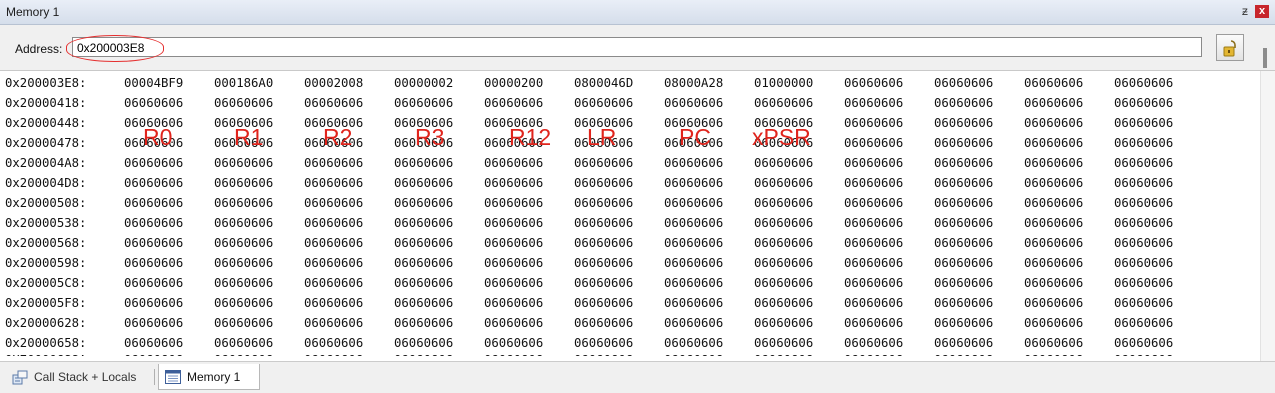 The image size is (1275, 393). I want to click on memory-word: 0800046D, so click(619, 83).